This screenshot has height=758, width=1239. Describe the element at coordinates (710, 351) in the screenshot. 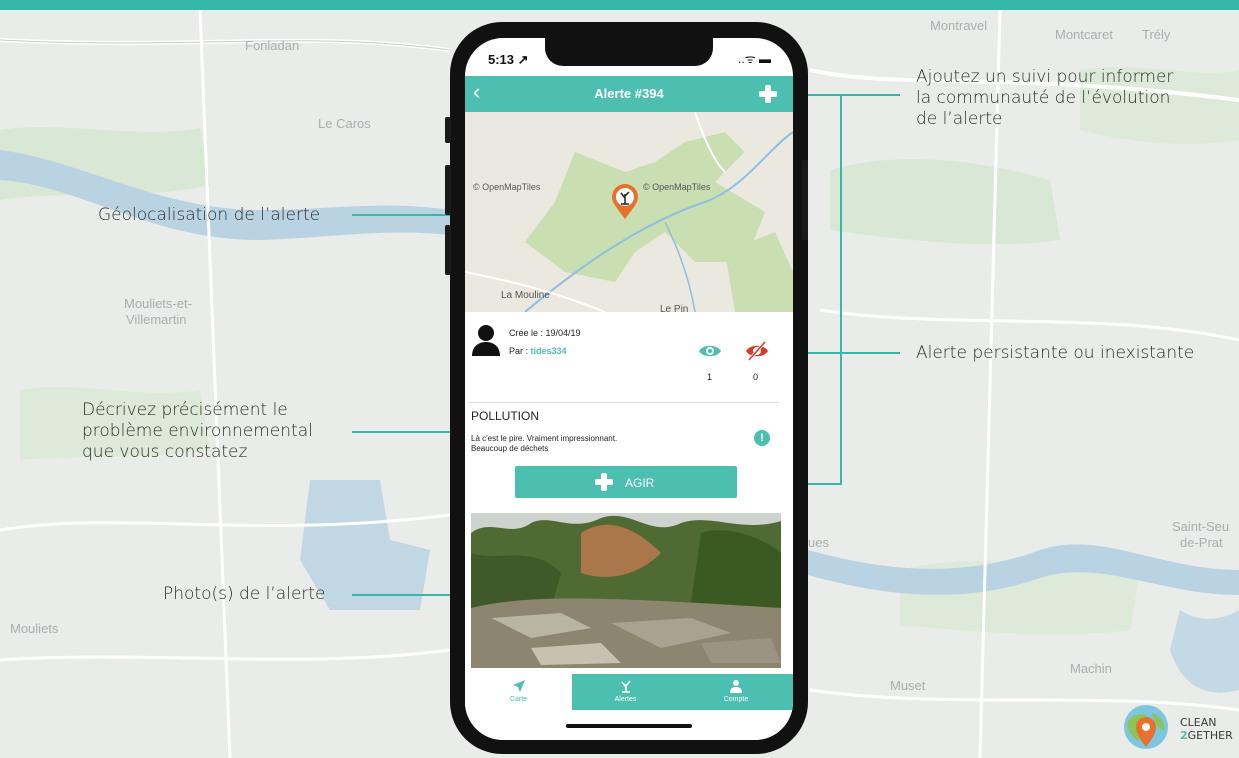

I see `eye-icon` at that location.